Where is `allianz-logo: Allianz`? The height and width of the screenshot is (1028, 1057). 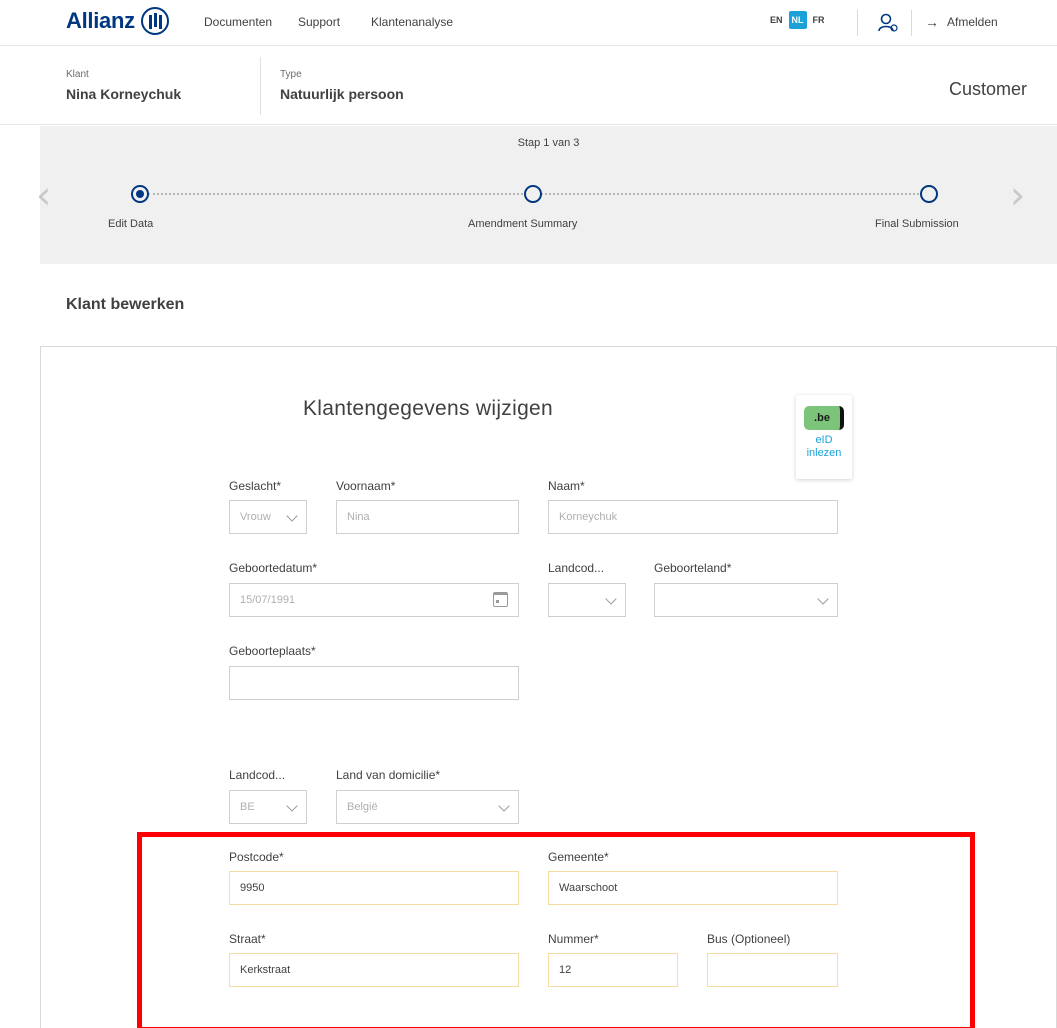 allianz-logo: Allianz is located at coordinates (117, 21).